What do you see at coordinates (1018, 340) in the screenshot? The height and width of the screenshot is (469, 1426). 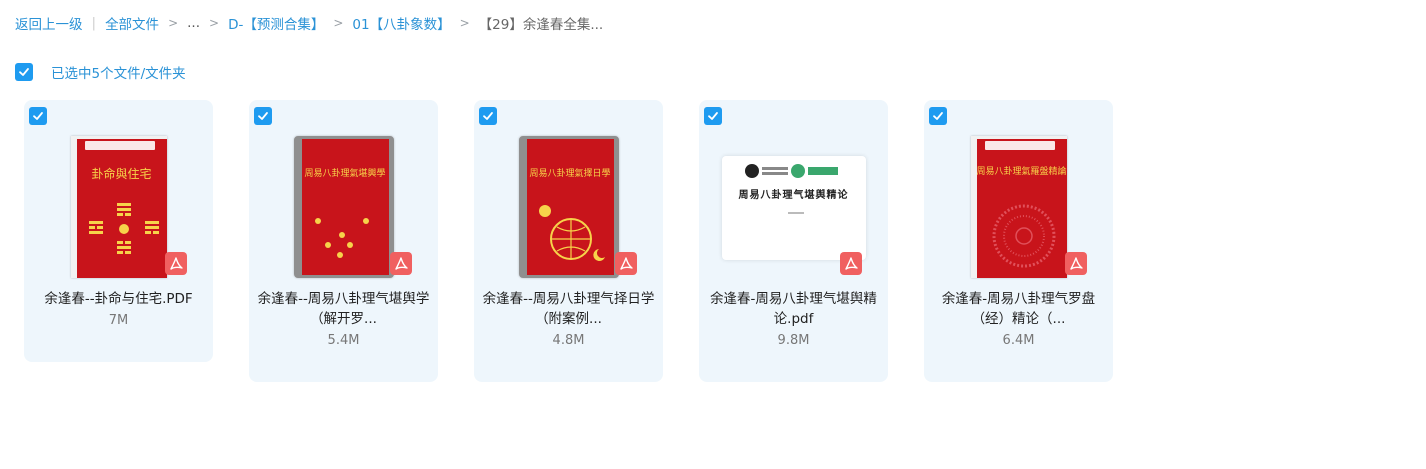 I see `file-size: 6.4M` at bounding box center [1018, 340].